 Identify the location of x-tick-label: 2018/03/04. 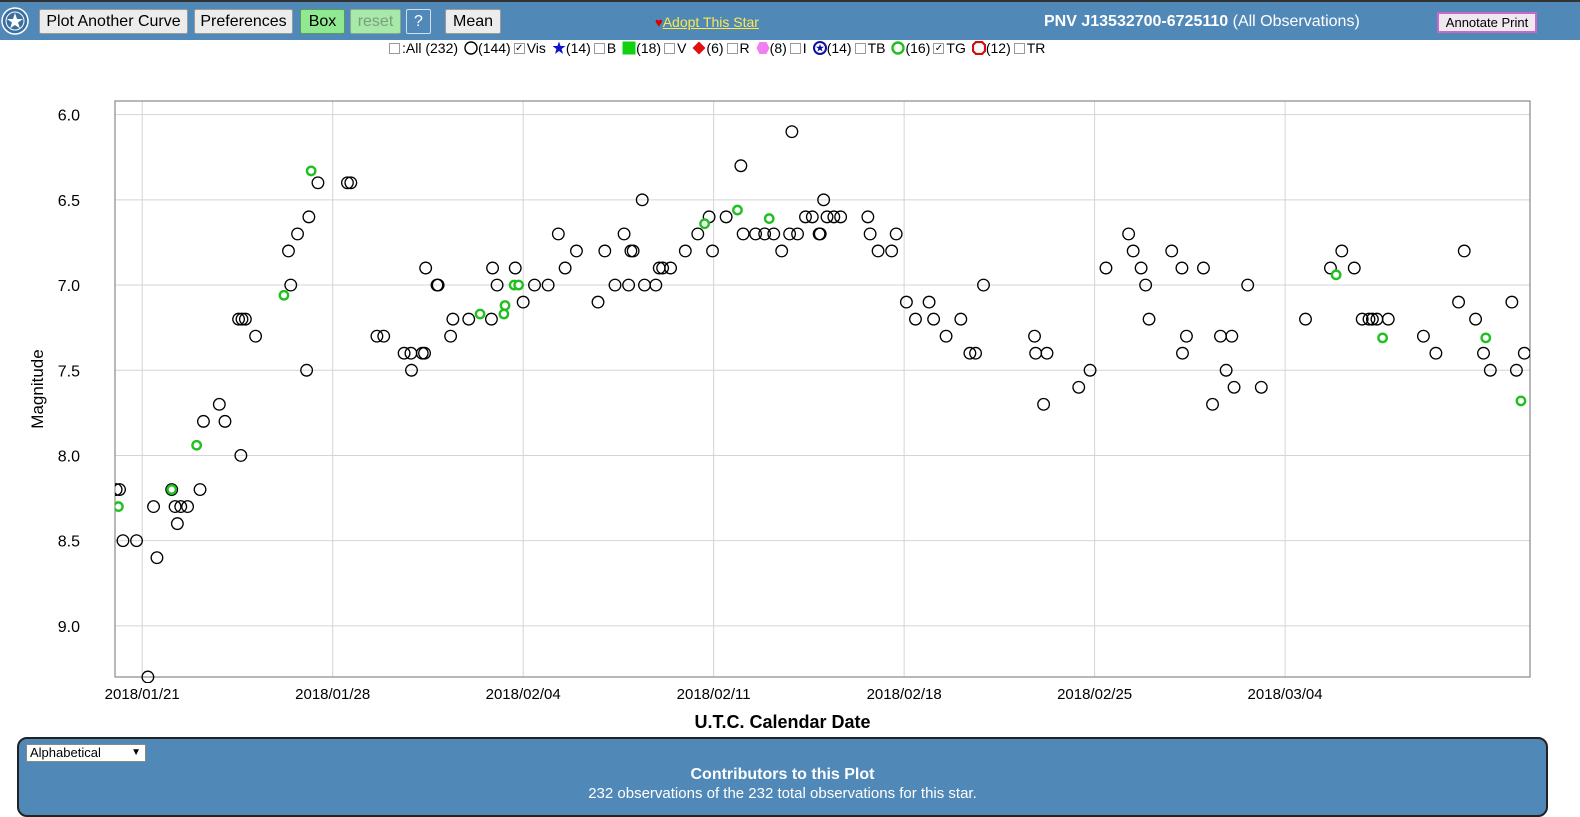
(1285, 694).